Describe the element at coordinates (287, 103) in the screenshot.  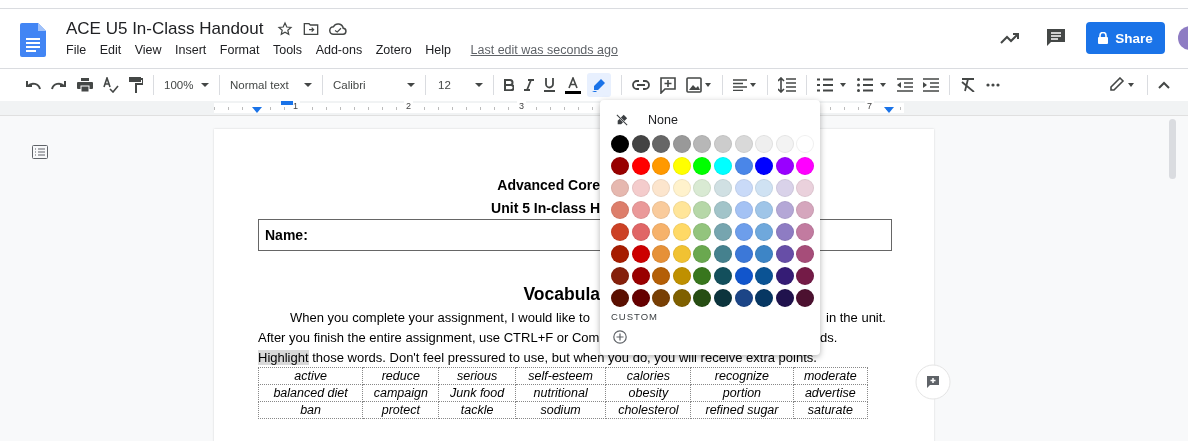
I see `first-line-indent-marker-icon` at that location.